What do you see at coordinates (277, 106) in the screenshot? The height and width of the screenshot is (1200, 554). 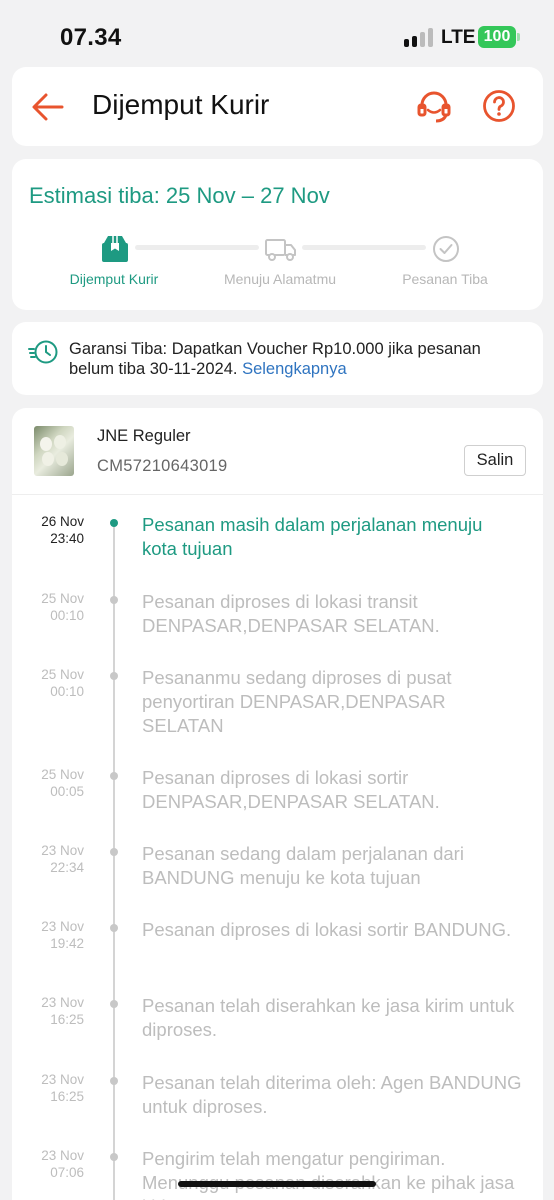 I see `header-bar: Dijemput Kurir` at bounding box center [277, 106].